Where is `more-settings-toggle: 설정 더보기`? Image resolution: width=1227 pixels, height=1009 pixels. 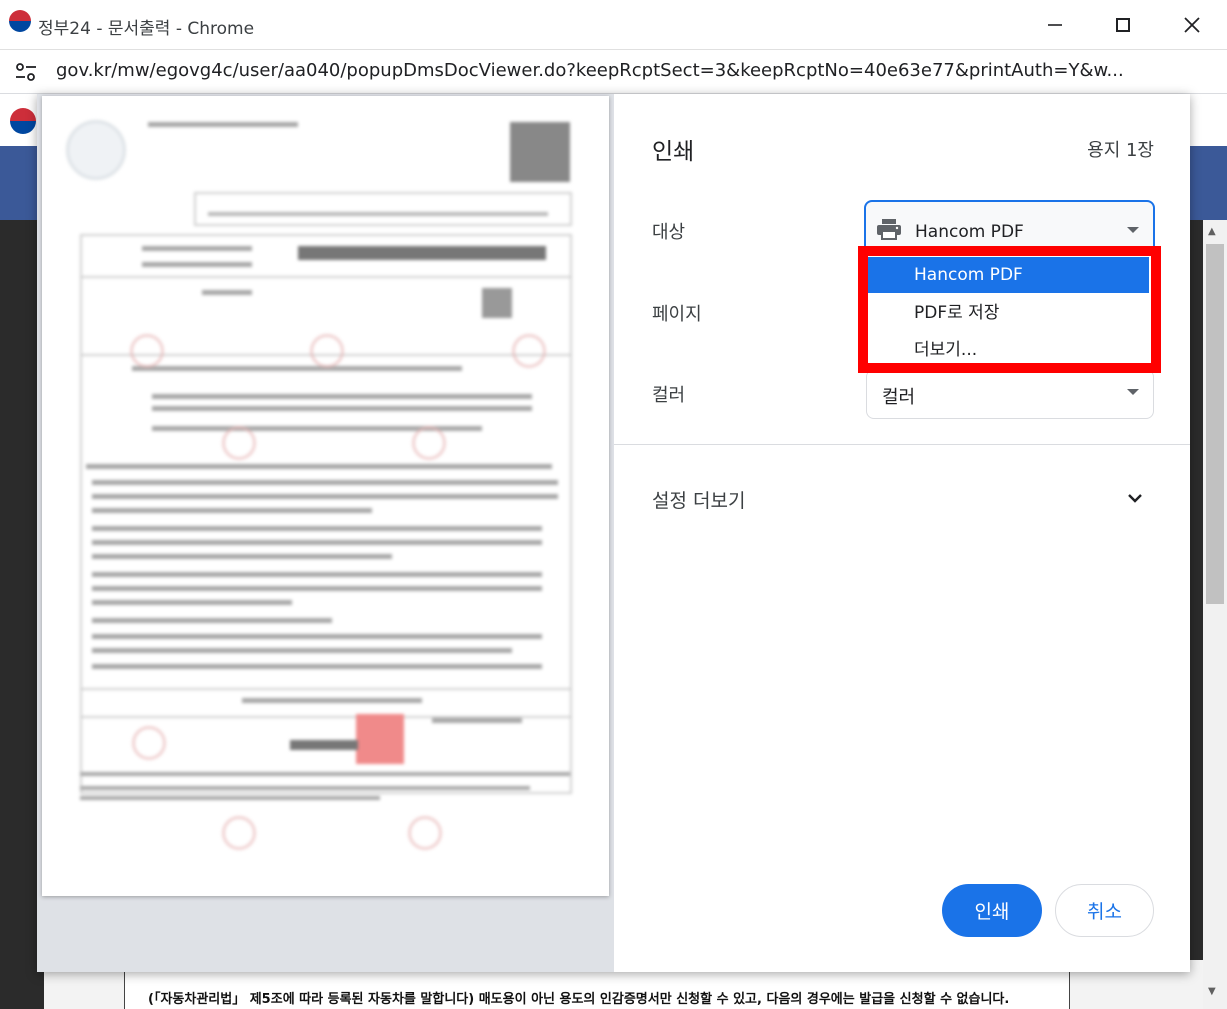
more-settings-toggle: 설정 더보기 is located at coordinates (698, 499).